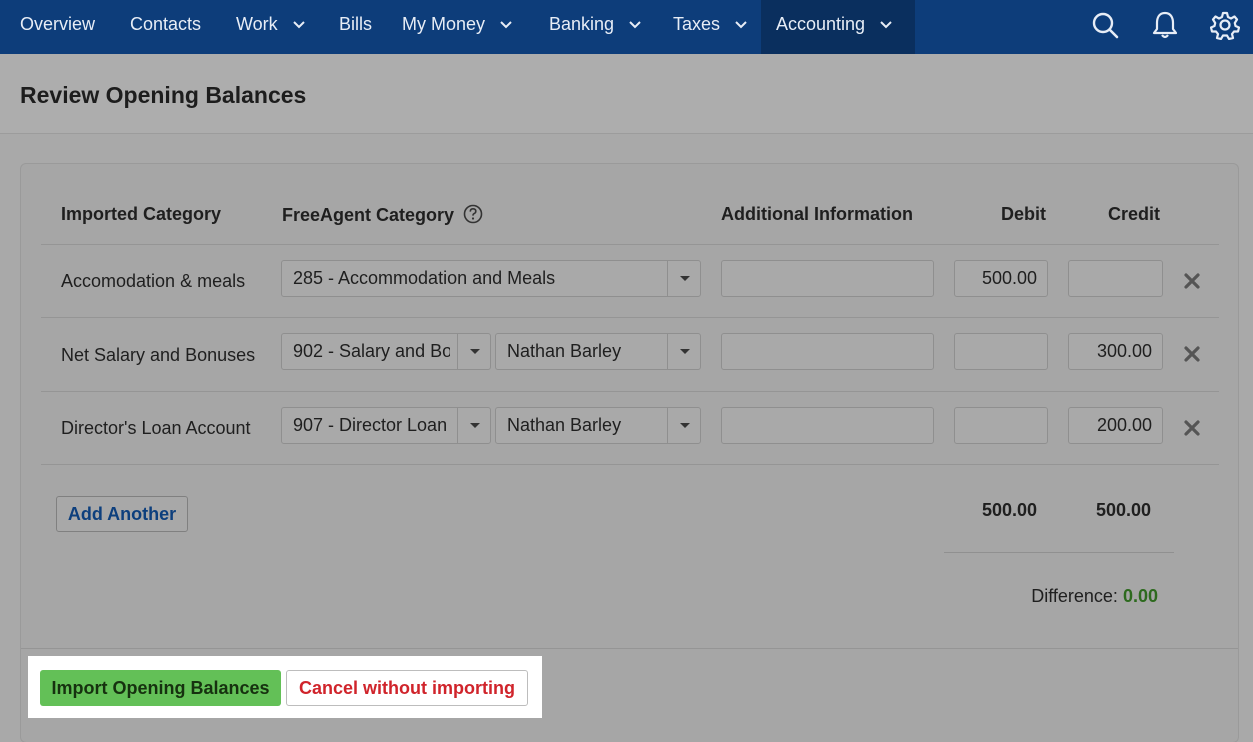 This screenshot has width=1253, height=742. Describe the element at coordinates (1105, 25) in the screenshot. I see `search-icon` at that location.